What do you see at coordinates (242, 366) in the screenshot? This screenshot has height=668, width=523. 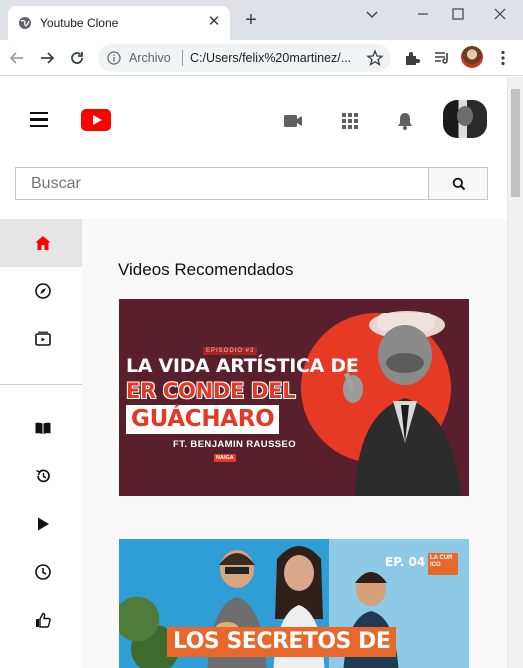 I see `thumbnail-text-line1: LA VIDA ARTÍSTICA DE` at bounding box center [242, 366].